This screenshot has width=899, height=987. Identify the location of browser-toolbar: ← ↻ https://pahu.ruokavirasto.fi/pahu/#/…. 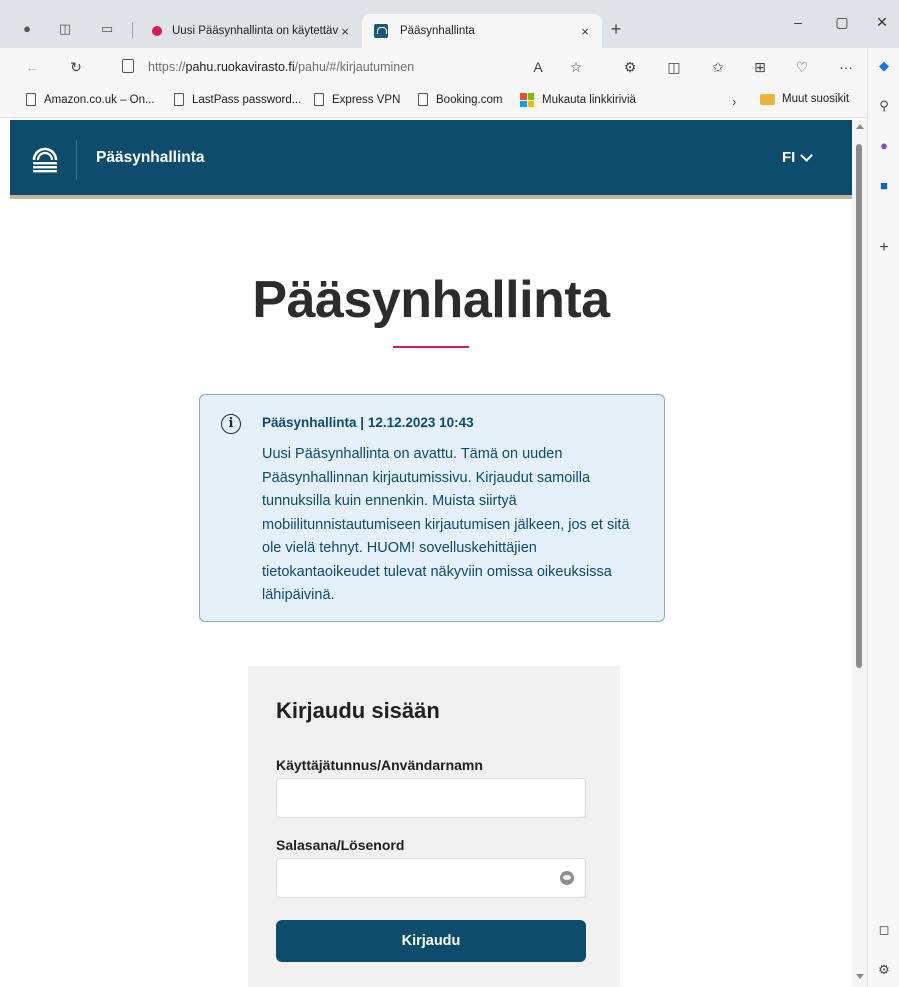
(433, 67).